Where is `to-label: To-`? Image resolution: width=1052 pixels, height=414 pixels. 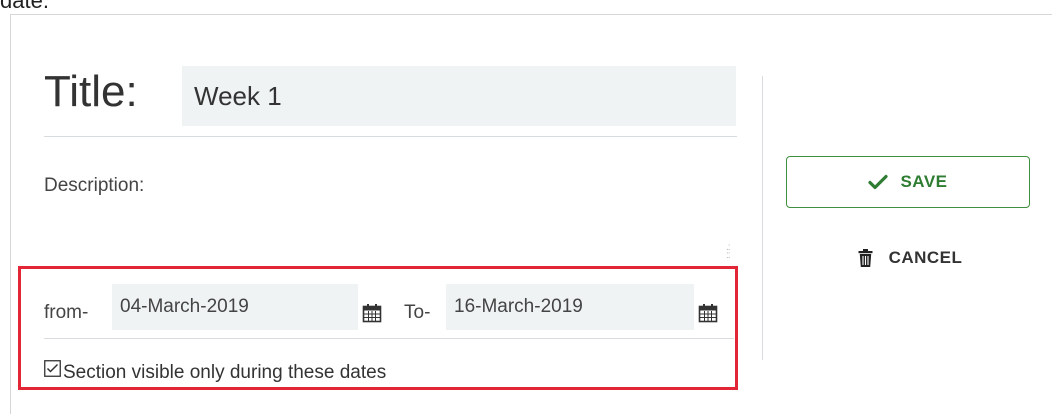
to-label: To- is located at coordinates (417, 312).